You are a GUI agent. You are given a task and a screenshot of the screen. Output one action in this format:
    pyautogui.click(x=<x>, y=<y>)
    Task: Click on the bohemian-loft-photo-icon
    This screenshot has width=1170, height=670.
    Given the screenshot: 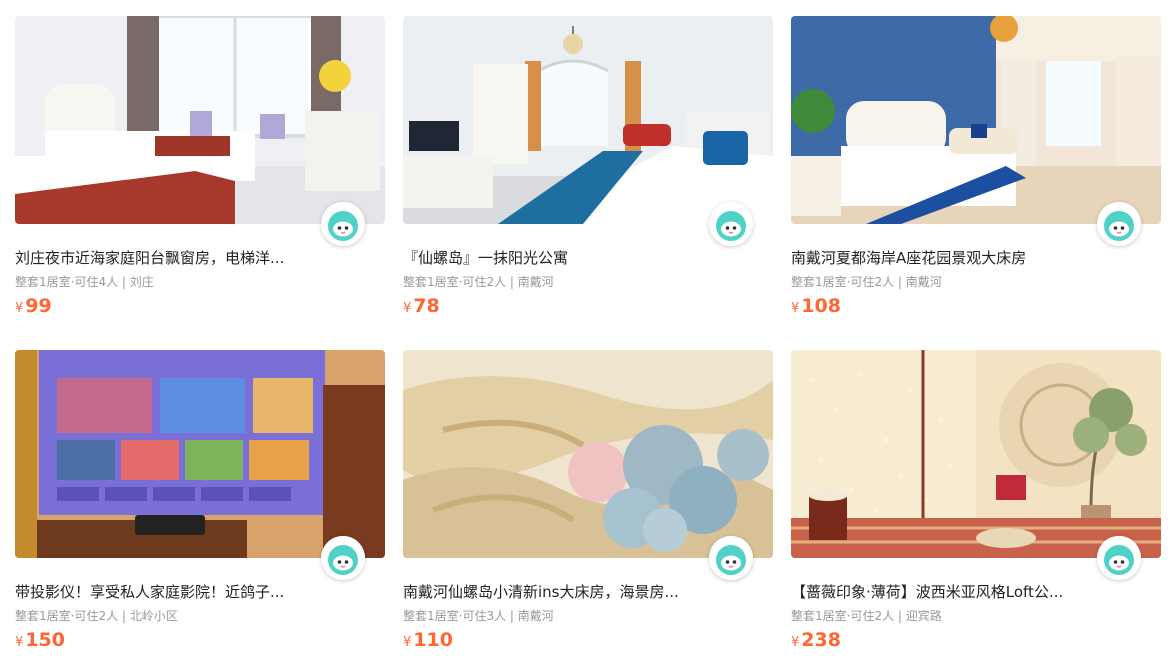 What is the action you would take?
    pyautogui.click(x=976, y=454)
    